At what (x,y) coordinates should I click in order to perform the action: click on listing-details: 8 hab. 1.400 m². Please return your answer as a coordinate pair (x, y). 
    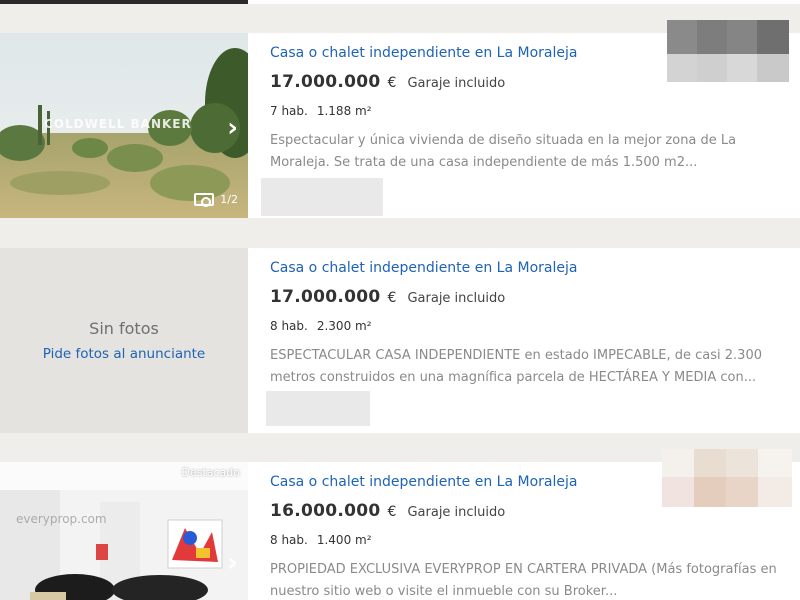
    Looking at the image, I should click on (321, 540).